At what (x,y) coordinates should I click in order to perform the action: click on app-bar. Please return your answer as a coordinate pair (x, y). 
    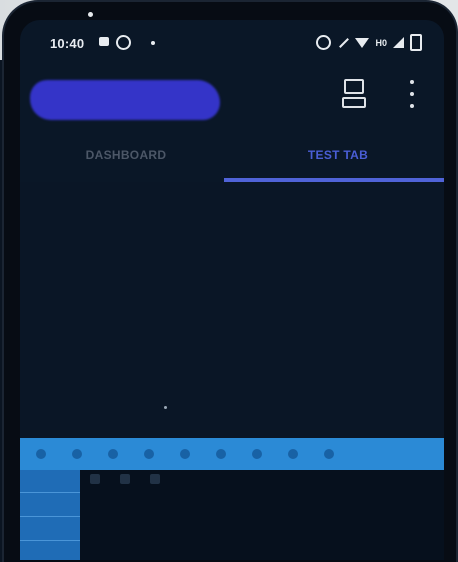
    Looking at the image, I should click on (232, 98).